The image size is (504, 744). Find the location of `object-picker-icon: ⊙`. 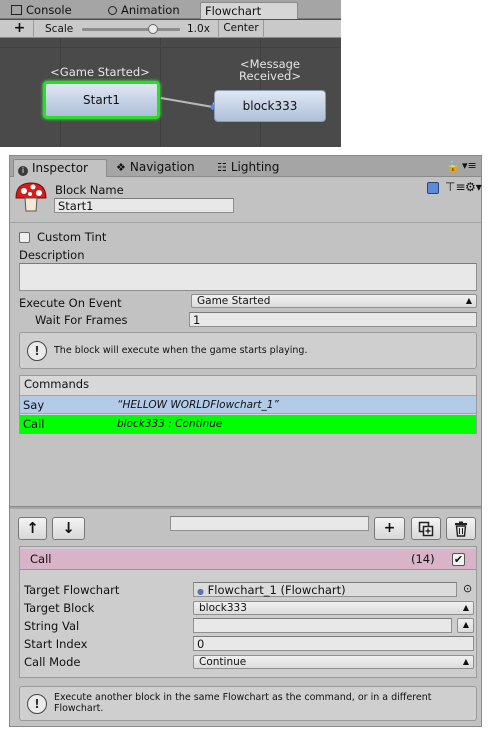

object-picker-icon: ⊙ is located at coordinates (467, 588).